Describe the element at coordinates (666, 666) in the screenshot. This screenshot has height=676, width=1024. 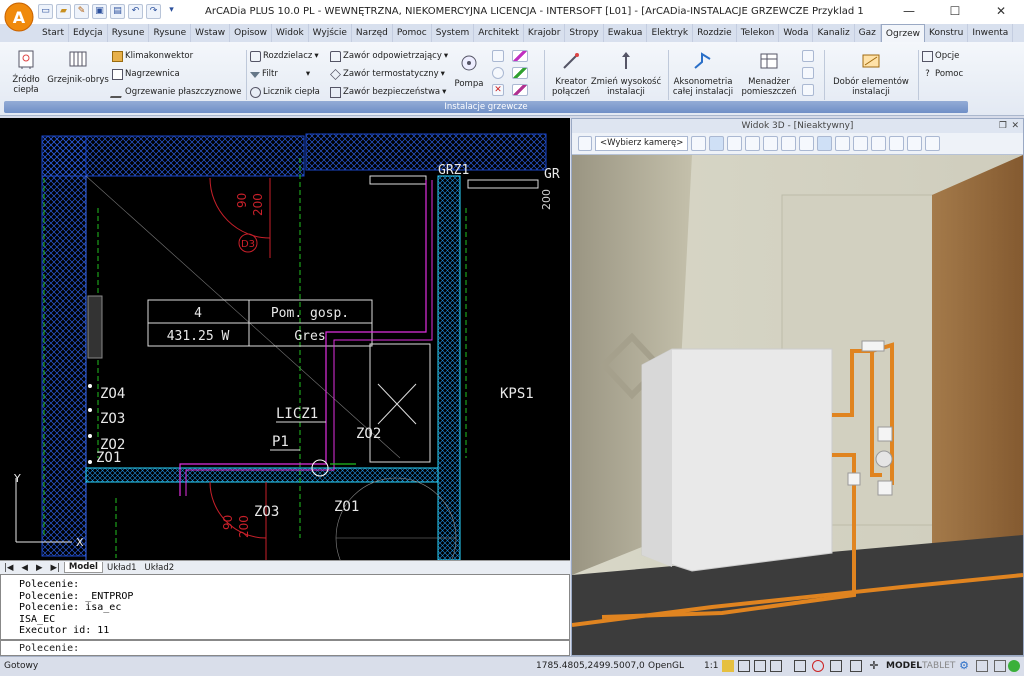
I see `status-renderer: OpenGL` at that location.